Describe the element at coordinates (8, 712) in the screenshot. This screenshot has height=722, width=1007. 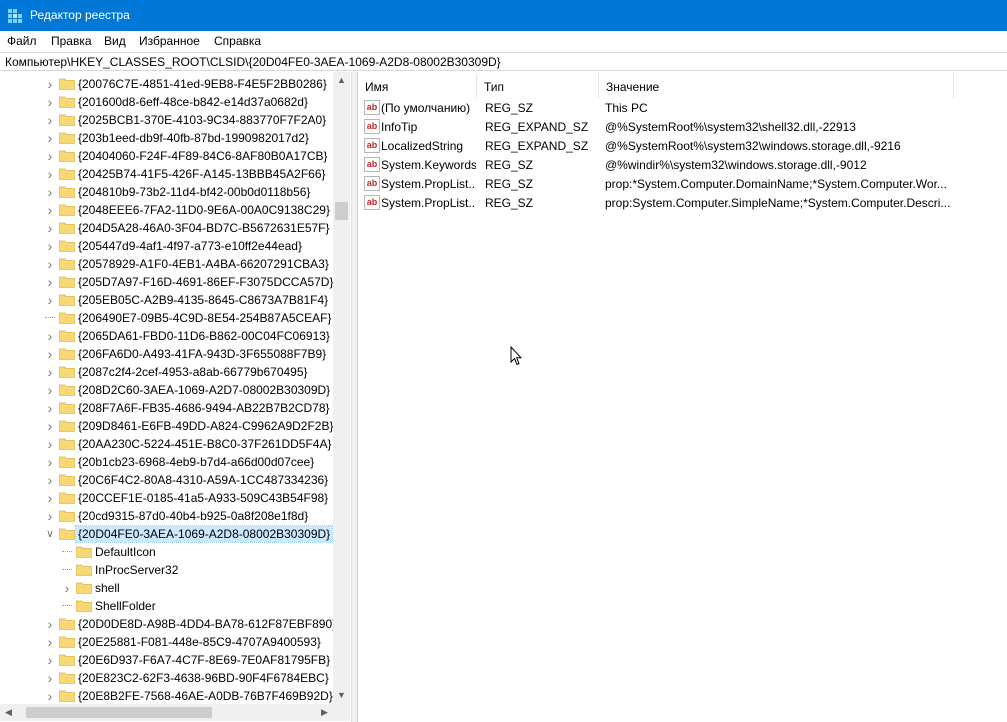
I see `scroll-left-arrow-icon: ◀` at that location.